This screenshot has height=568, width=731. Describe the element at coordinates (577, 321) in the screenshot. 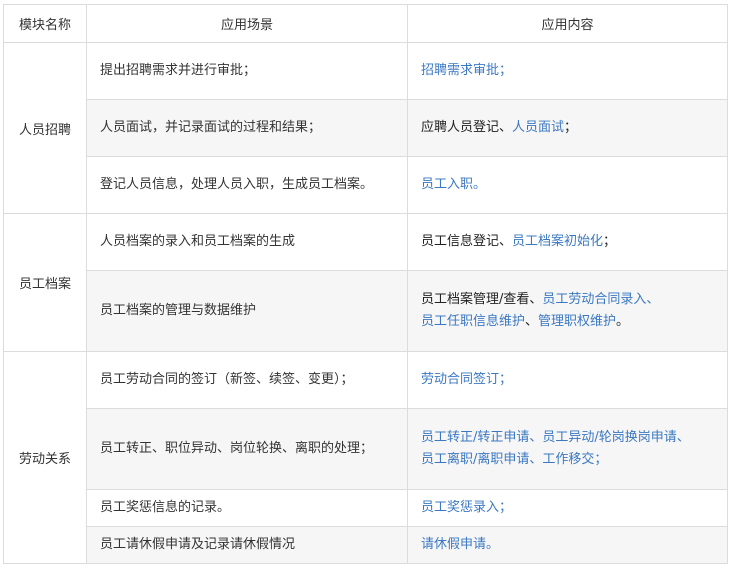

I see `content-link: 管理职权维护` at that location.